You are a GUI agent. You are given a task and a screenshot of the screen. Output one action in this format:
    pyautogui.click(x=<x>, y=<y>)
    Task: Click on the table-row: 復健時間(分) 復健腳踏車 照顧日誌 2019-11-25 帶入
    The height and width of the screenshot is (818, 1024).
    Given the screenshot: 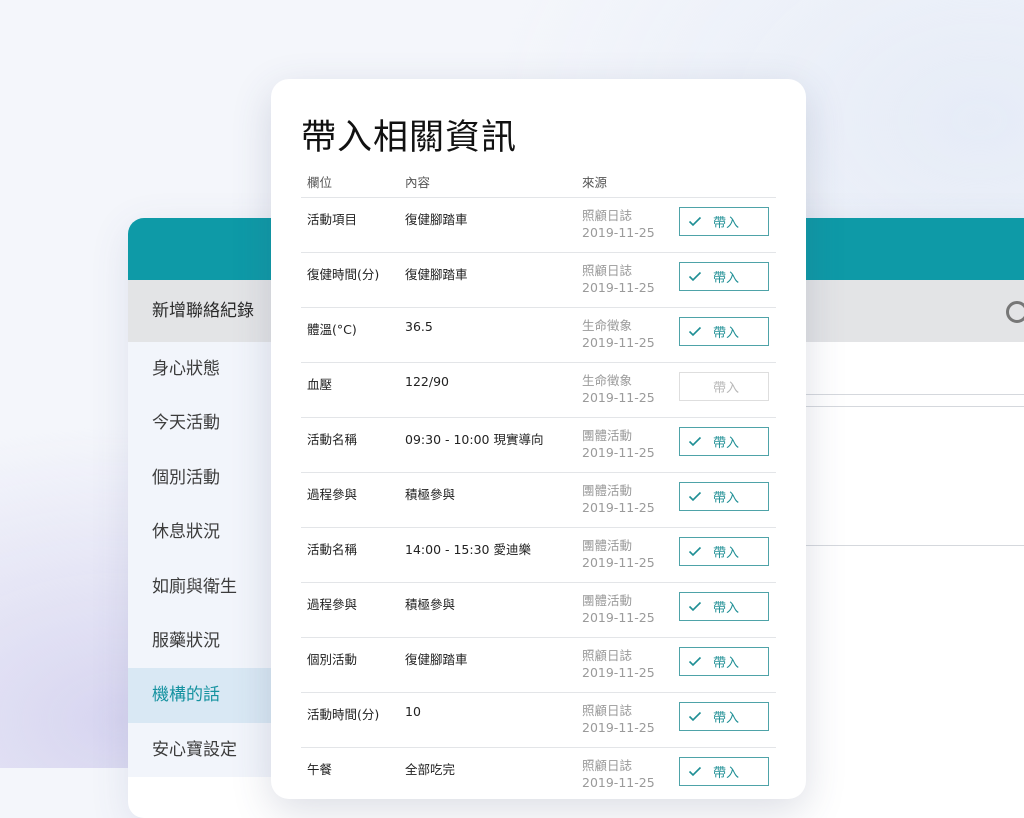 What is the action you would take?
    pyautogui.click(x=538, y=280)
    